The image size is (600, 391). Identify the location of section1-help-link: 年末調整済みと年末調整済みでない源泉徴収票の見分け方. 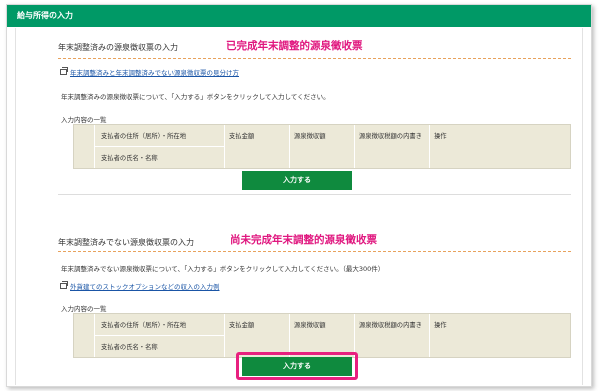
(154, 72).